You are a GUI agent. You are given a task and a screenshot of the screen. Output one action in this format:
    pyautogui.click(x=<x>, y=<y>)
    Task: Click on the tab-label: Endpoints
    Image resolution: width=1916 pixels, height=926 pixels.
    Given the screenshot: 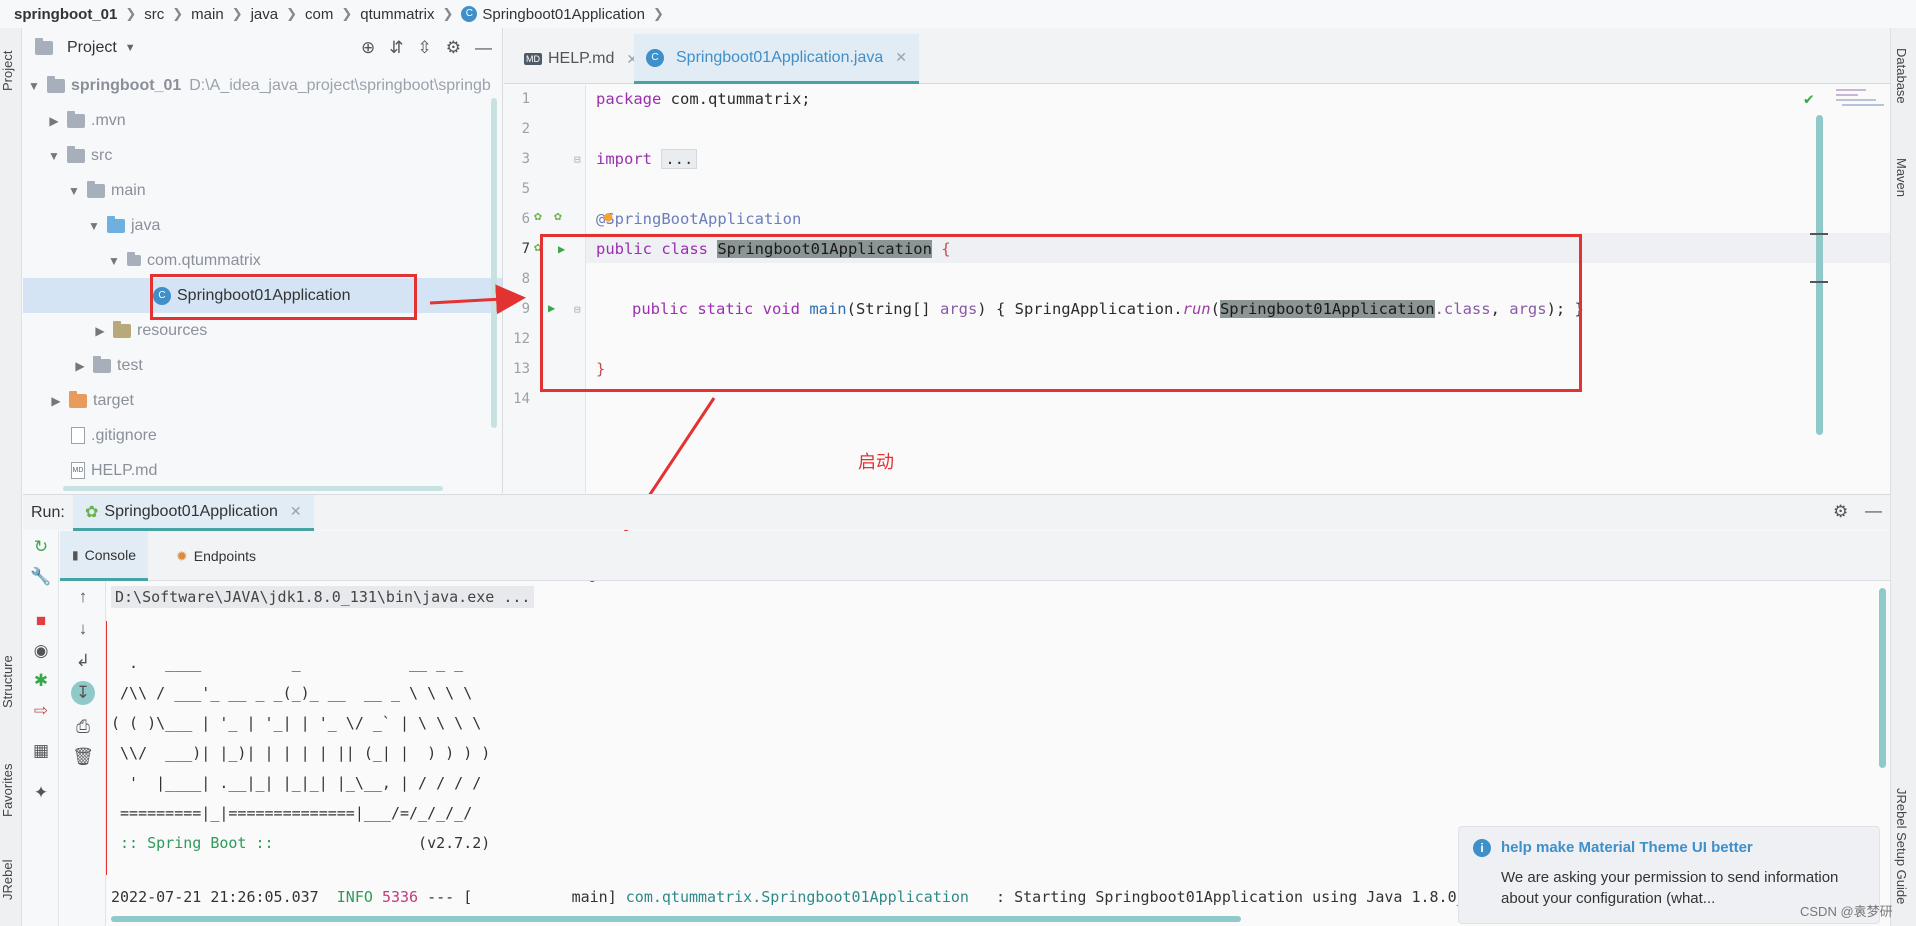 What is the action you would take?
    pyautogui.click(x=225, y=556)
    